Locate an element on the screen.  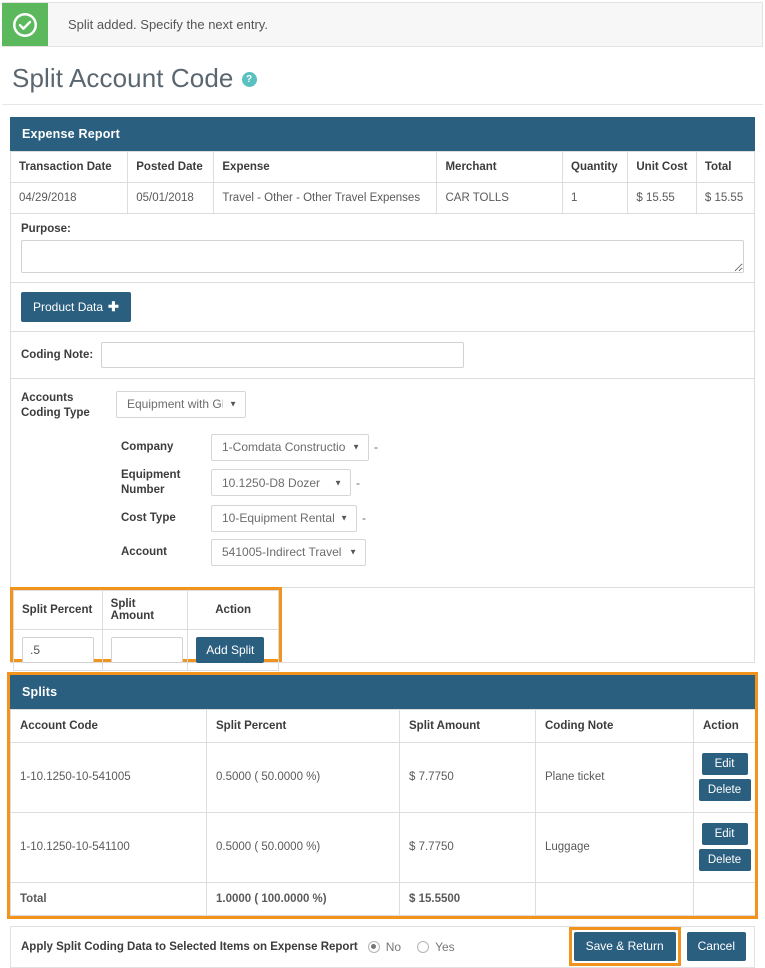
cost-type-select: 10-Equipment Rental is located at coordinates (284, 518).